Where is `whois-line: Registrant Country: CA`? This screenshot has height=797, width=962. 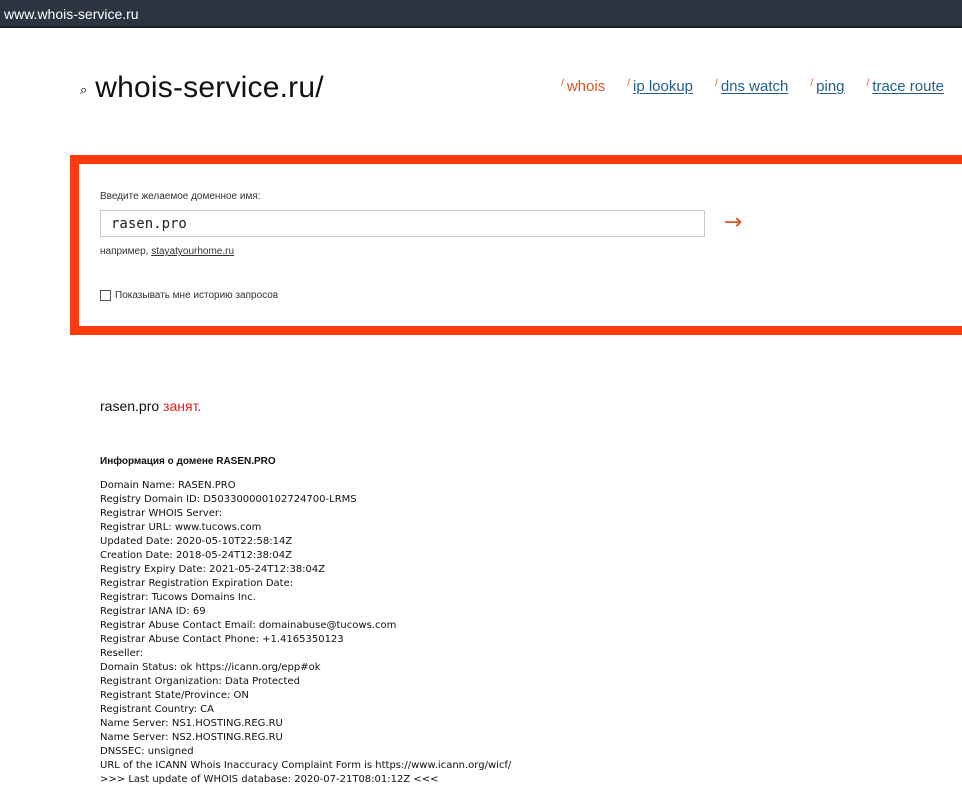
whois-line: Registrant Country: CA is located at coordinates (157, 709).